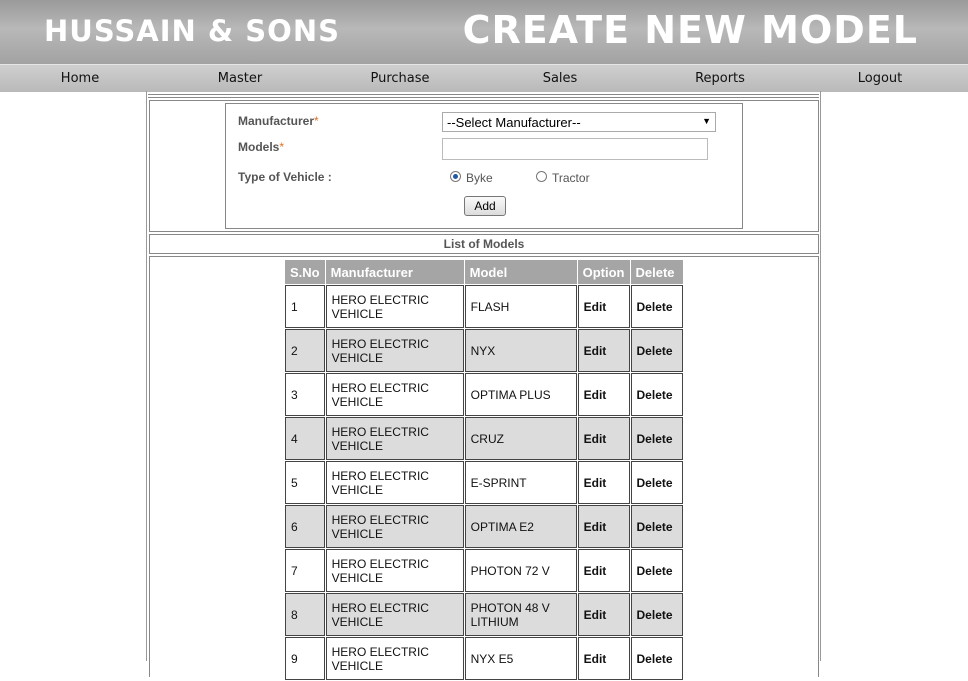 Image resolution: width=968 pixels, height=681 pixels. I want to click on col-sno: S.No, so click(305, 272).